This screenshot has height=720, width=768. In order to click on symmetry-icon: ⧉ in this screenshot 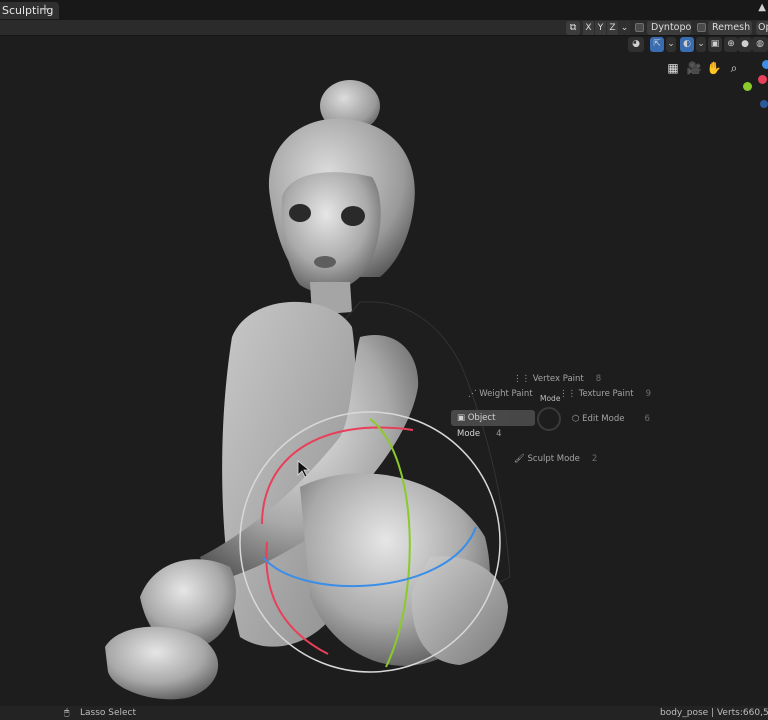, I will do `click(573, 28)`.